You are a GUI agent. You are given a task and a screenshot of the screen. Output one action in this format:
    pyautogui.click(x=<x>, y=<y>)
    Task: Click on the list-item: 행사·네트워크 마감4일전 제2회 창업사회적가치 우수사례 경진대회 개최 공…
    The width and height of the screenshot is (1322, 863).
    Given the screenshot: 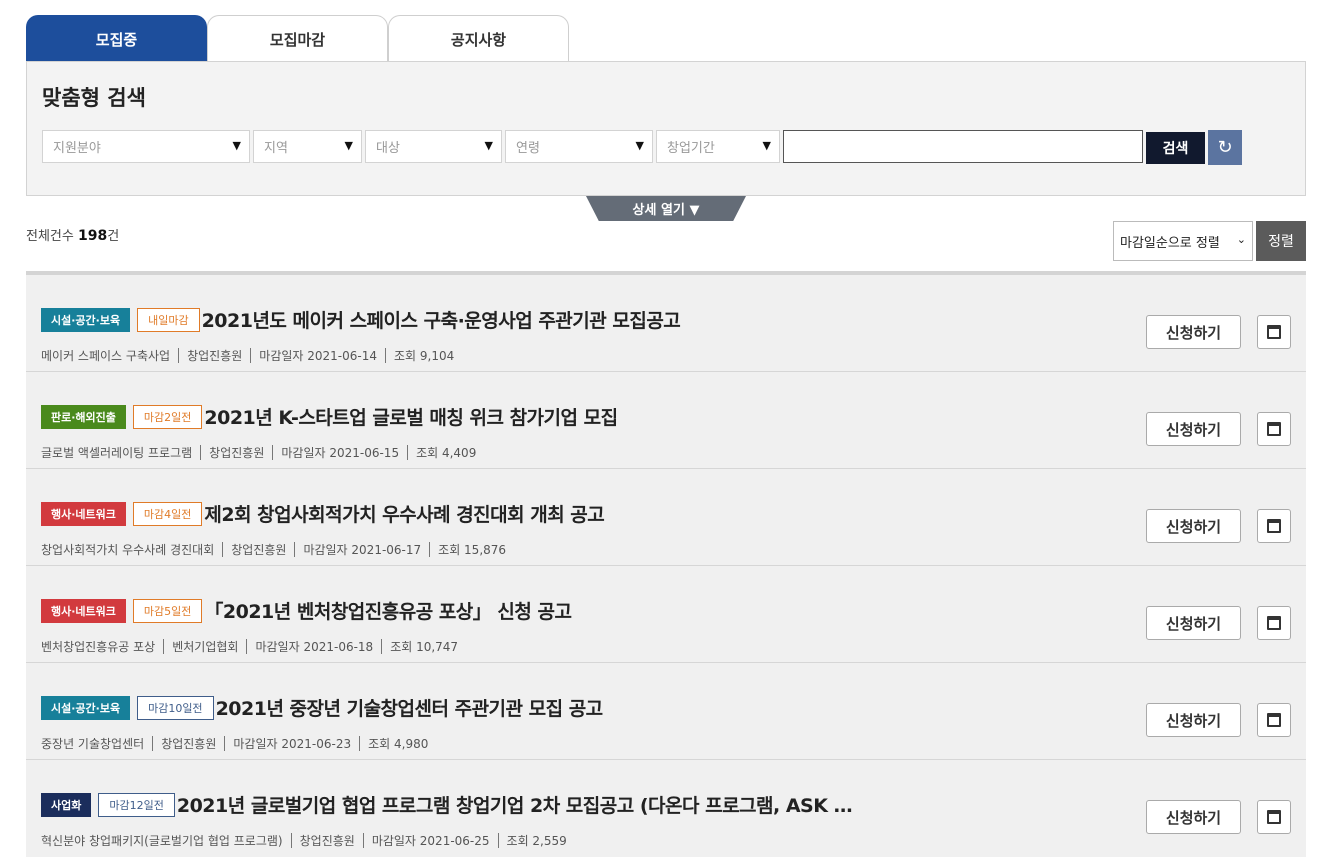 What is the action you would take?
    pyautogui.click(x=666, y=517)
    